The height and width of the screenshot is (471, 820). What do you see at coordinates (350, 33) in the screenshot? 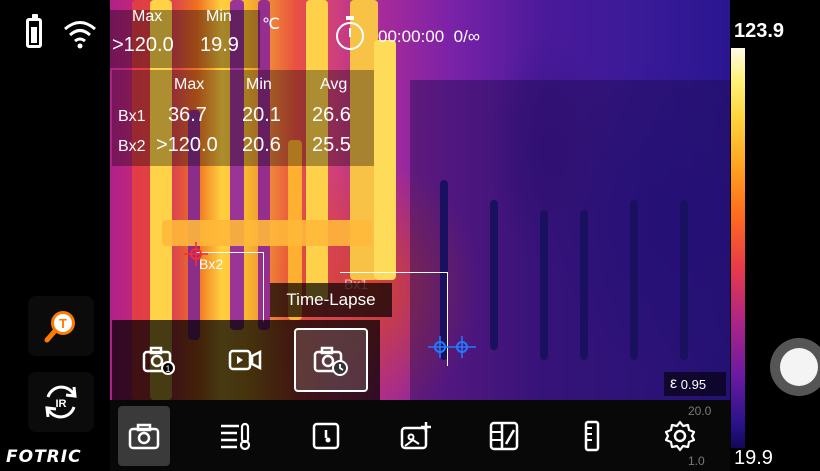
I see `timer-icon` at bounding box center [350, 33].